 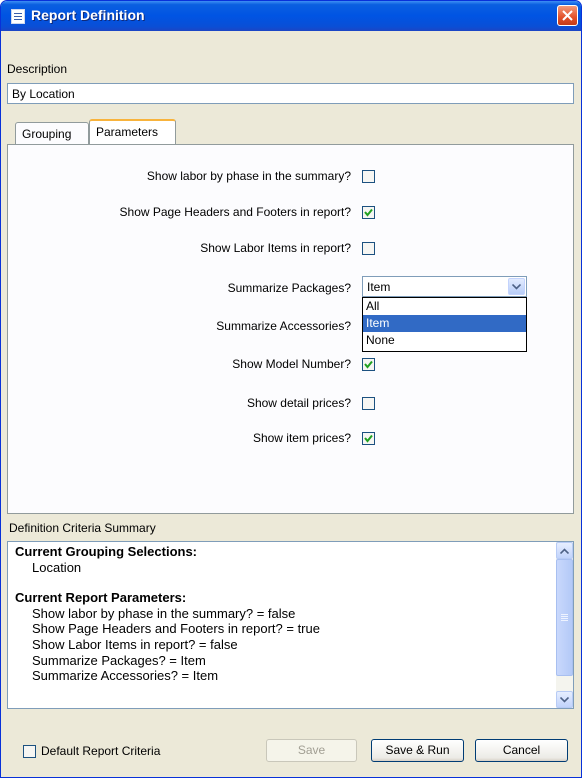 What do you see at coordinates (106, 551) in the screenshot?
I see `grouping-heading: Current Grouping Selections:` at bounding box center [106, 551].